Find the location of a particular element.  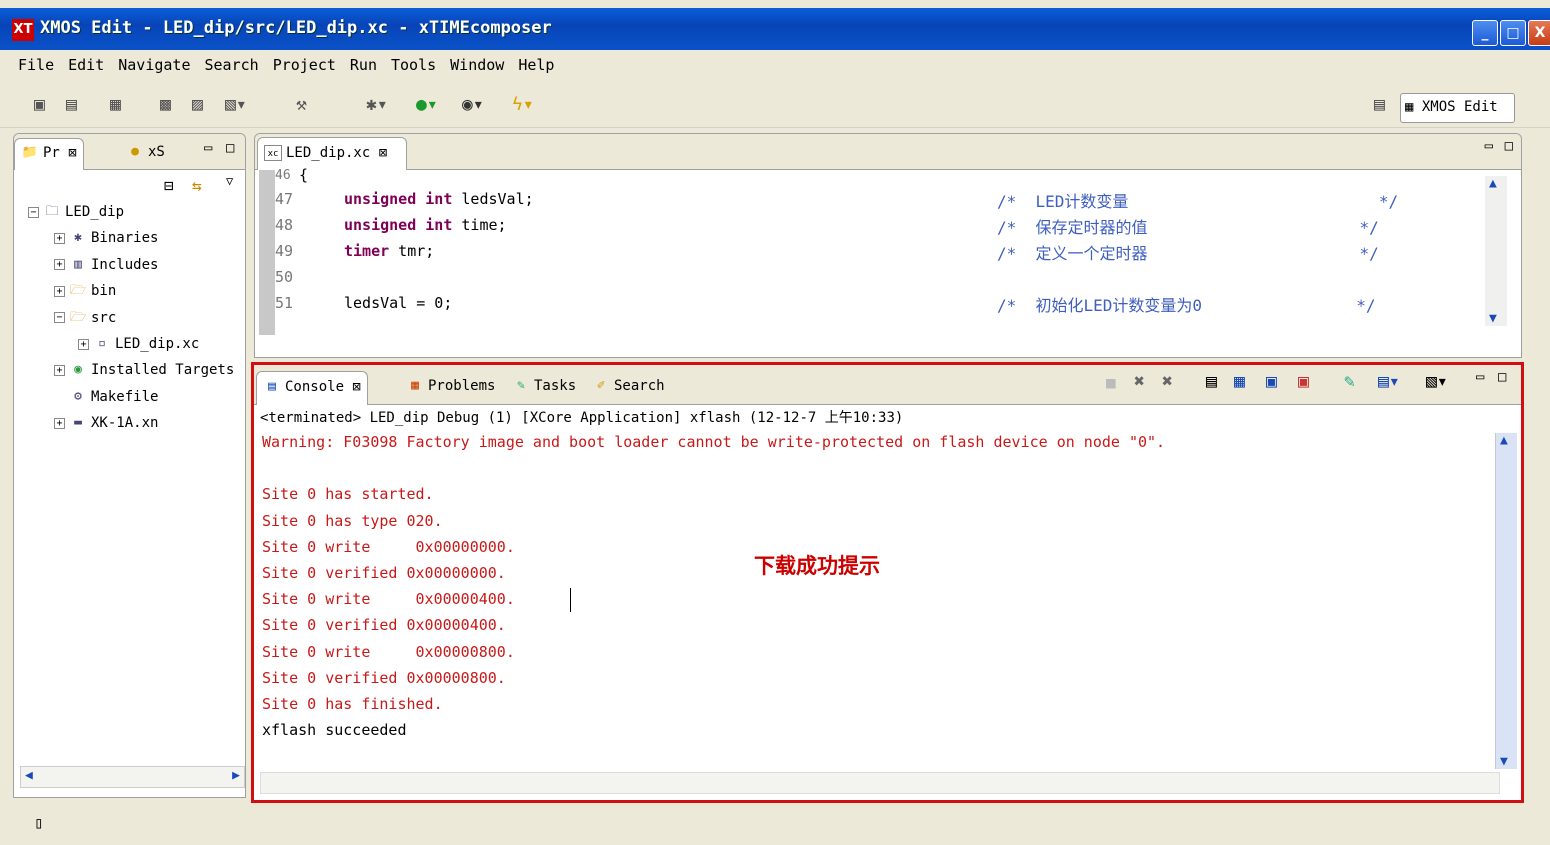

tasks-icon: ✎ is located at coordinates (521, 385).